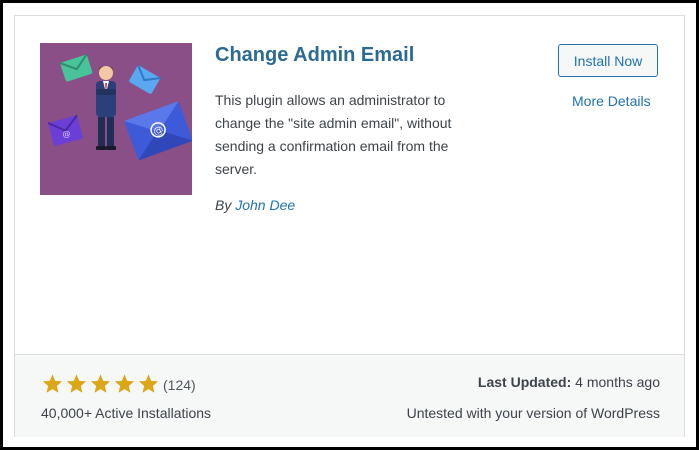 This screenshot has width=699, height=450. What do you see at coordinates (608, 60) in the screenshot?
I see `install-now-button: Install Now` at bounding box center [608, 60].